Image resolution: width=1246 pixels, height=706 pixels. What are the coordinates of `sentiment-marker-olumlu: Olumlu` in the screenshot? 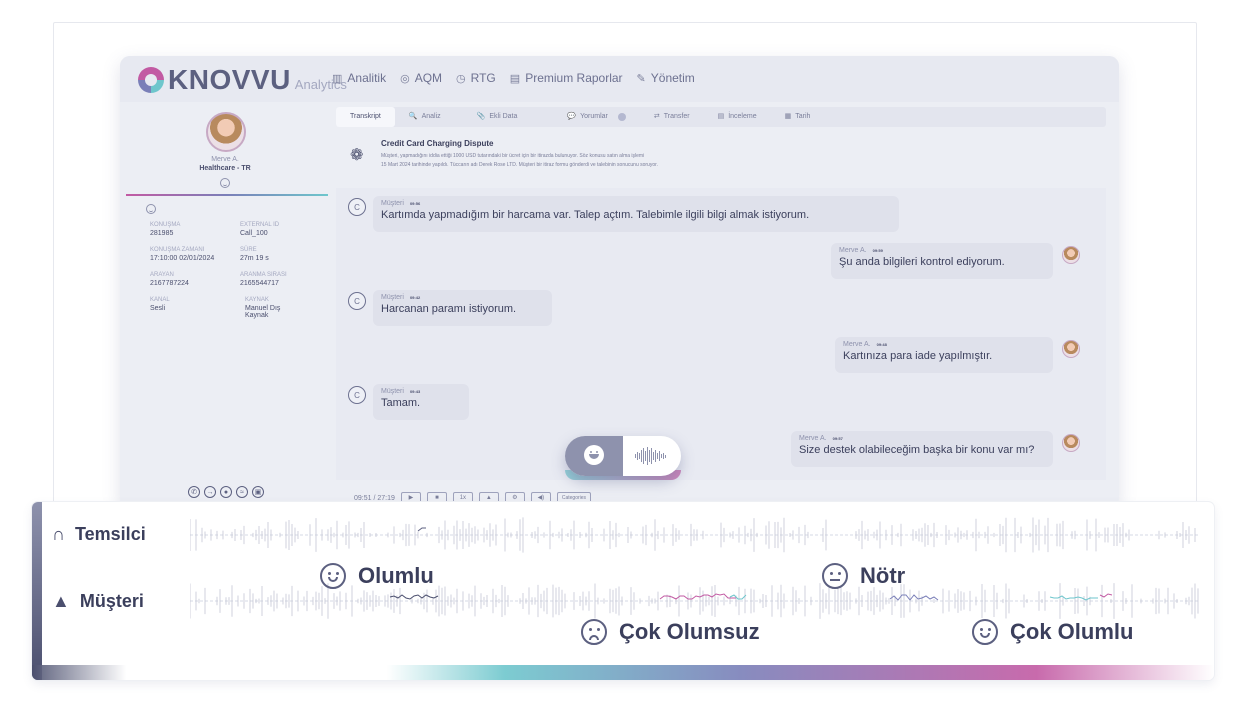 It's located at (377, 576).